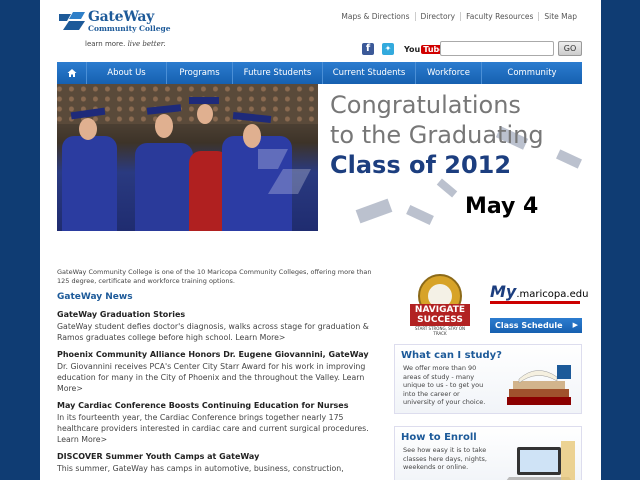  Describe the element at coordinates (127, 73) in the screenshot. I see `nav-about-us: About Us` at that location.